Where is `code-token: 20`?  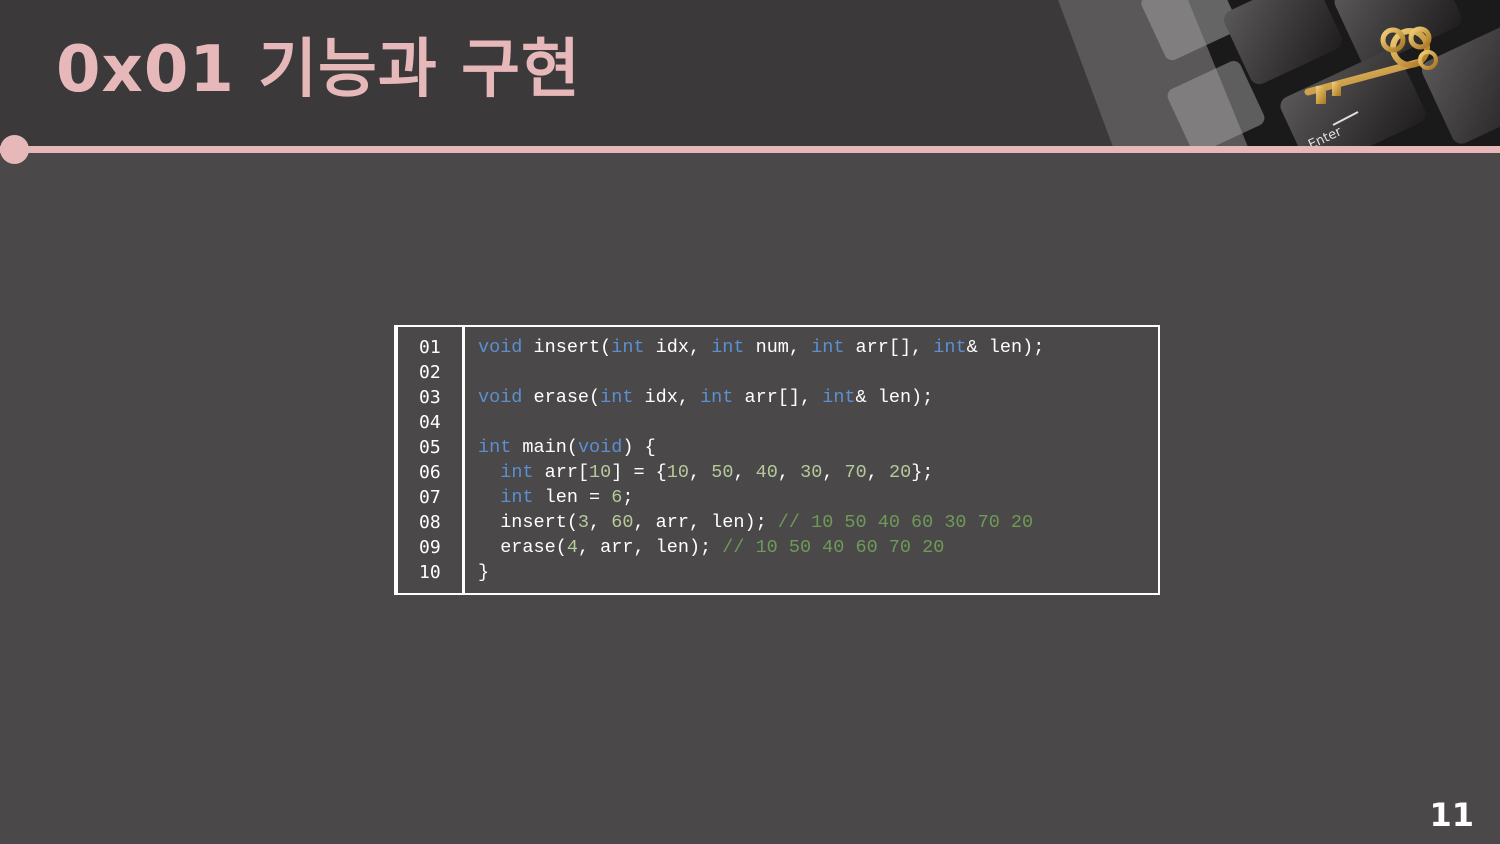
code-token: 20 is located at coordinates (900, 472).